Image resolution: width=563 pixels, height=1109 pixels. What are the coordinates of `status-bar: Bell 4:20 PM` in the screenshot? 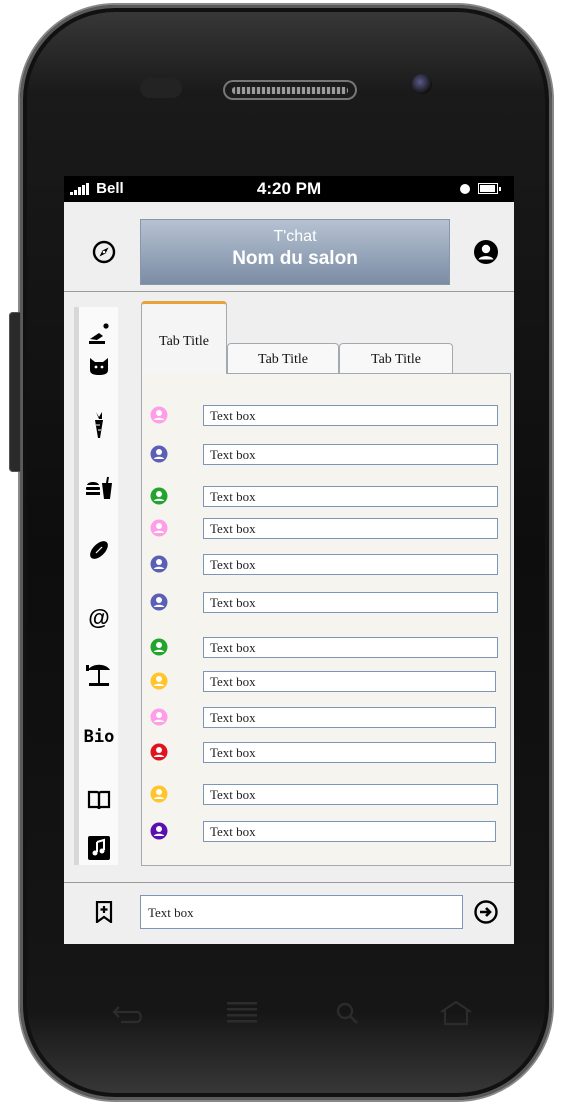 It's located at (289, 189).